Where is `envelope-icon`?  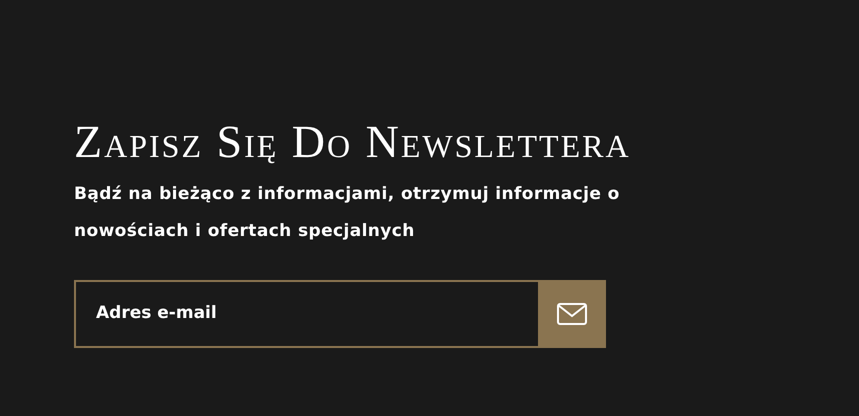 envelope-icon is located at coordinates (572, 313).